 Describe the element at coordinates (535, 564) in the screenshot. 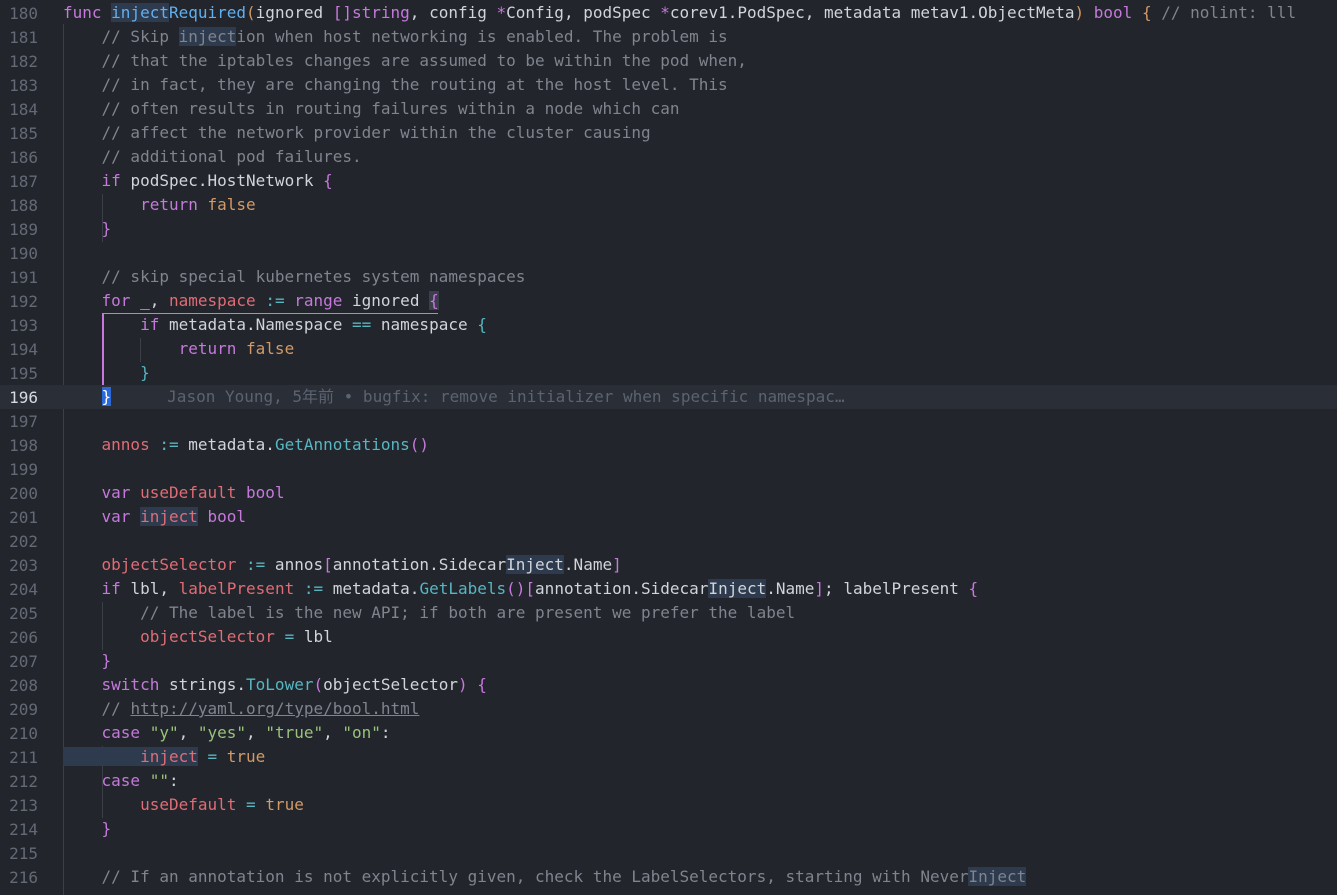

I see `code-token: Inject` at that location.